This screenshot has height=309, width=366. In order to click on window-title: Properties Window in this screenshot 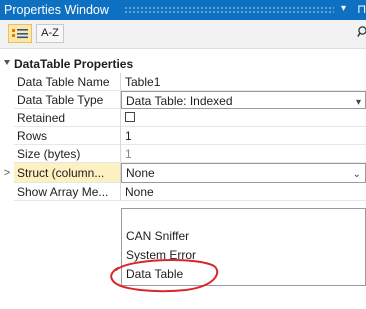, I will do `click(56, 10)`.